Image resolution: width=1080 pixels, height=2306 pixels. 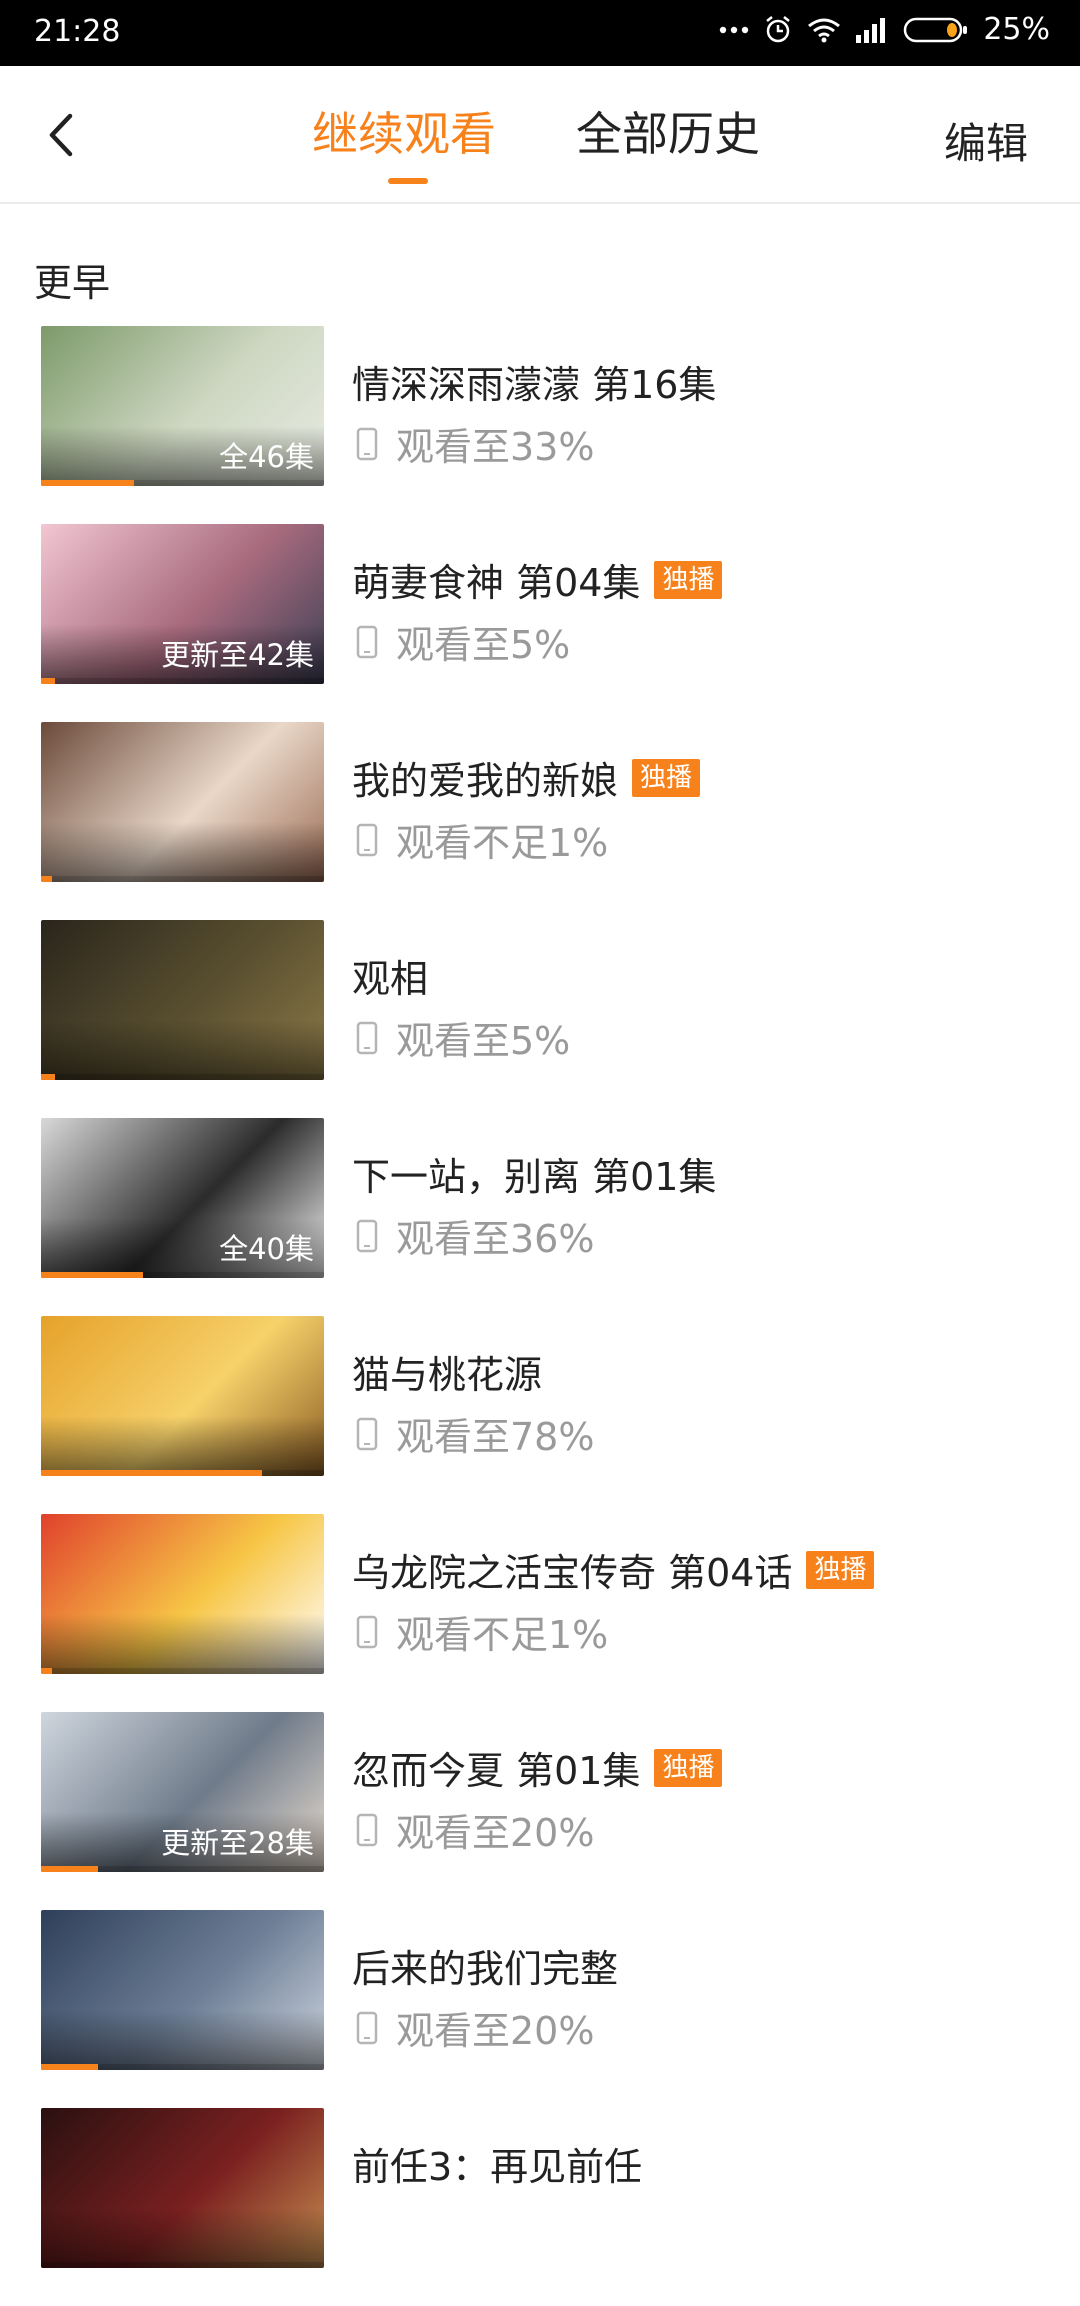 I want to click on title-row: 前任3：再见前任, so click(x=497, y=2163).